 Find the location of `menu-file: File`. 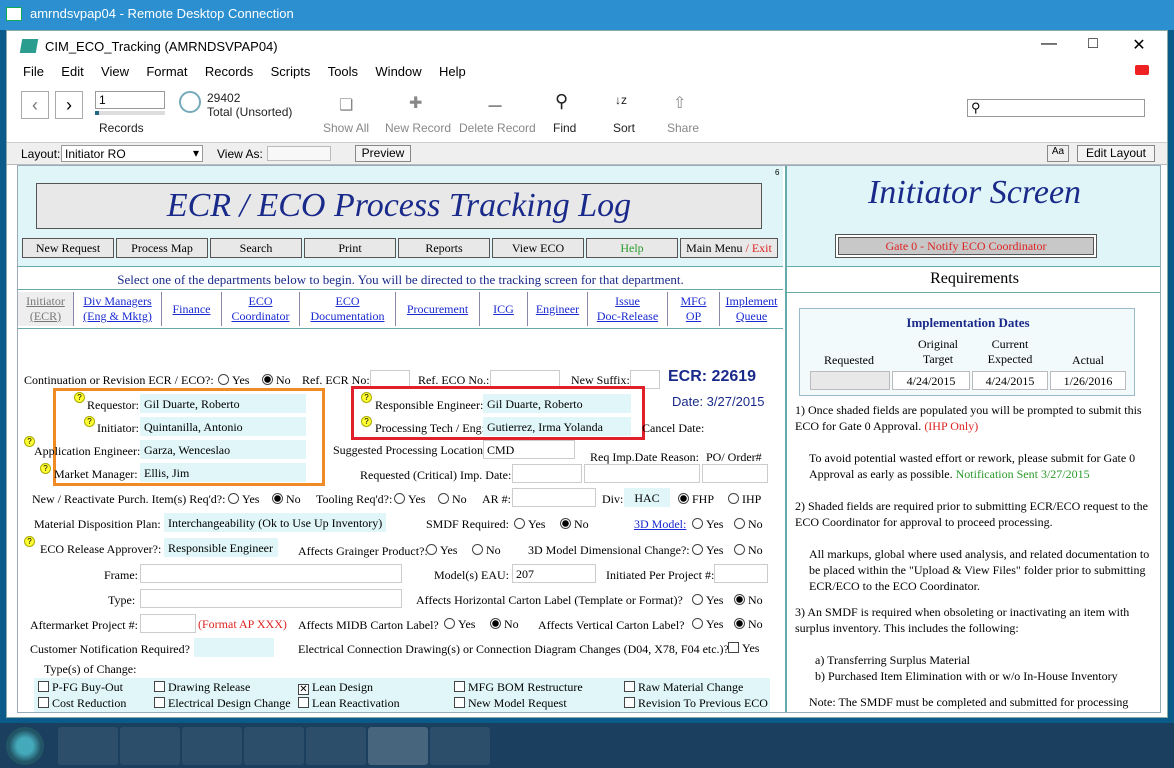

menu-file: File is located at coordinates (33, 71).